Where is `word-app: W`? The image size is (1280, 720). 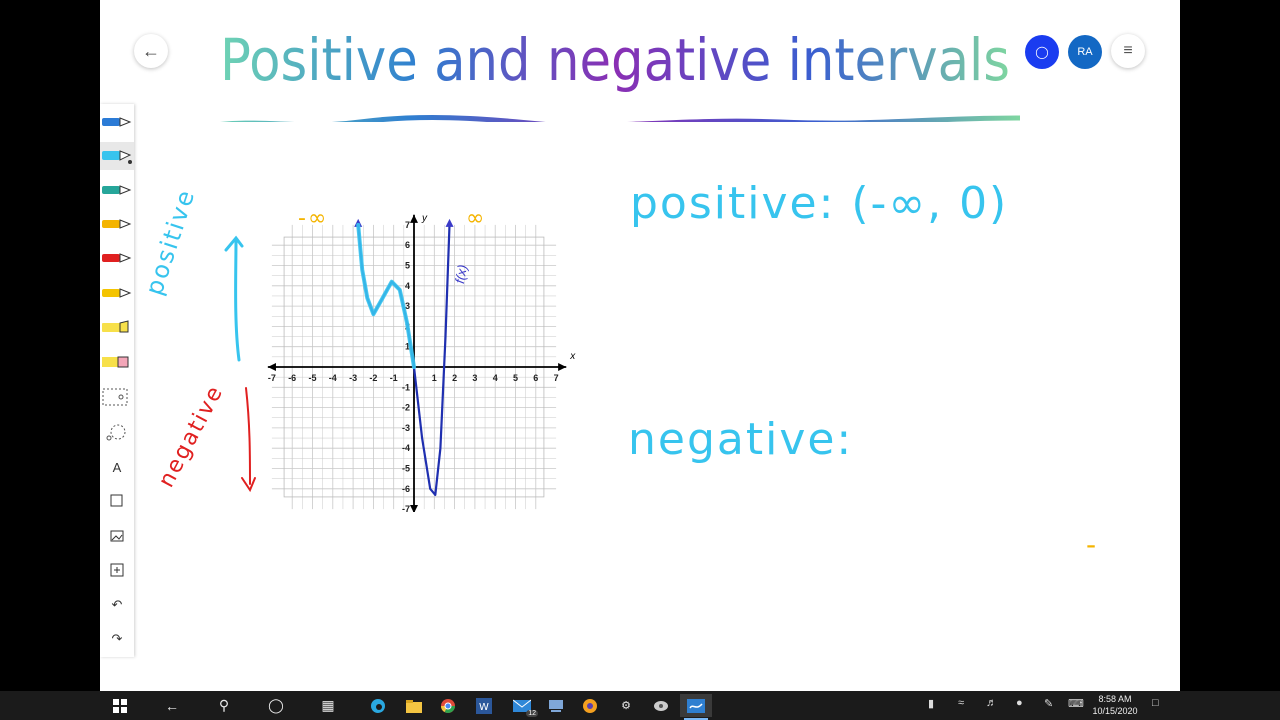
word-app: W is located at coordinates (484, 705).